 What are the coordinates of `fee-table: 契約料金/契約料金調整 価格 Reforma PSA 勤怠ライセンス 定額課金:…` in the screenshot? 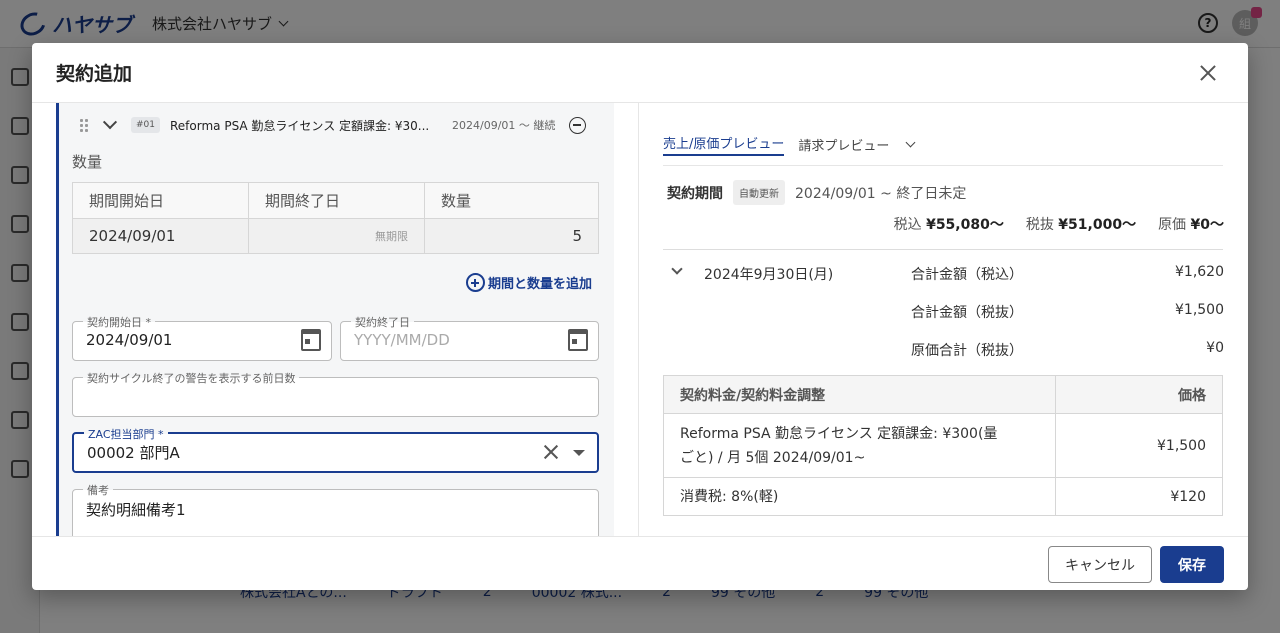 It's located at (943, 445).